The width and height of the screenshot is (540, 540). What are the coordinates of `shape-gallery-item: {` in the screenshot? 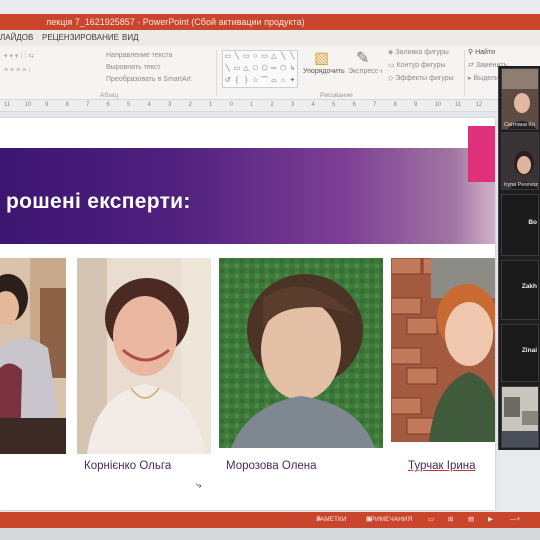 It's located at (236, 81).